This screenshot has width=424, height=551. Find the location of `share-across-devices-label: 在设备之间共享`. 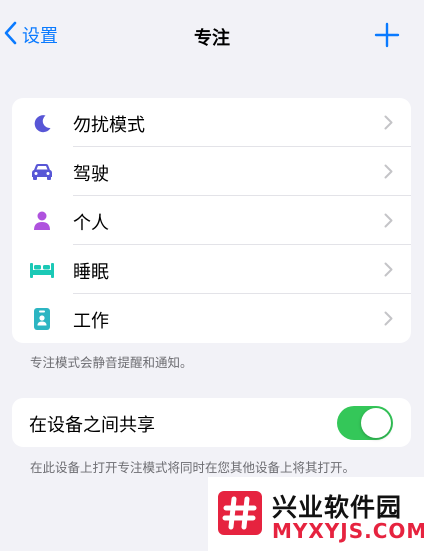

share-across-devices-label: 在设备之间共享 is located at coordinates (92, 425).